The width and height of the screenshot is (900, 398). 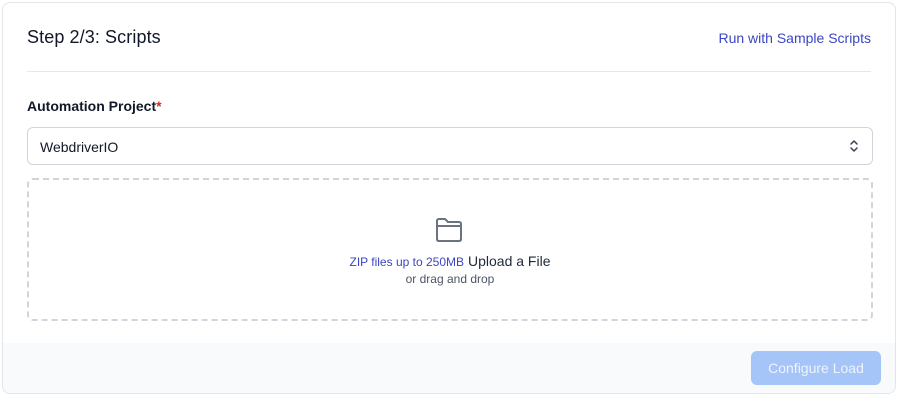 What do you see at coordinates (854, 146) in the screenshot?
I see `chevron-up-down-icon` at bounding box center [854, 146].